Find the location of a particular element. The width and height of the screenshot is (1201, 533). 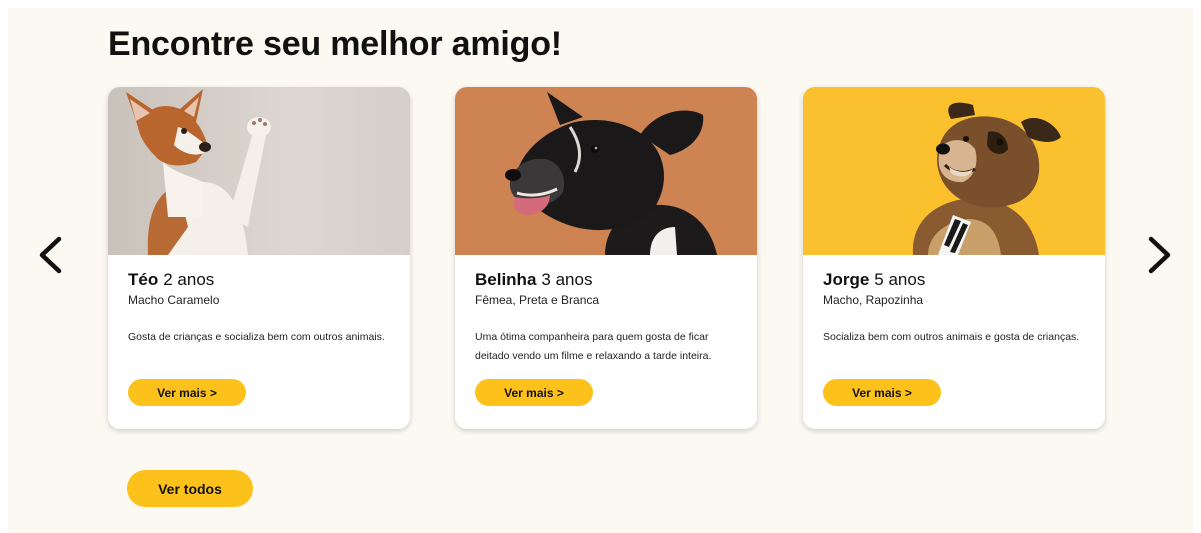

pet-photo-belinha is located at coordinates (606, 171).